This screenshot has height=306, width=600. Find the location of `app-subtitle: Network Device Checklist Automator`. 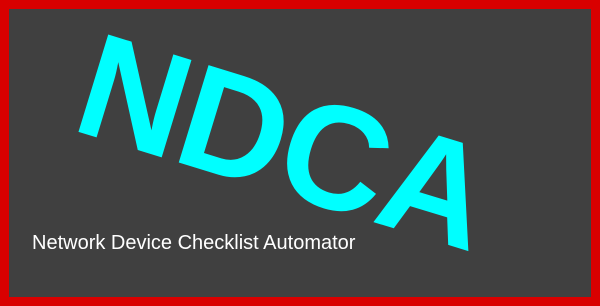

app-subtitle: Network Device Checklist Automator is located at coordinates (194, 243).